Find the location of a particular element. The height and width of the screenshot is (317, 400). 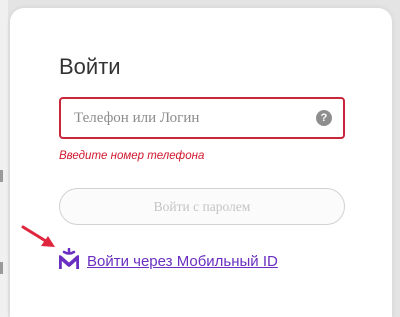

error-message: Введите номер телефона is located at coordinates (132, 156).